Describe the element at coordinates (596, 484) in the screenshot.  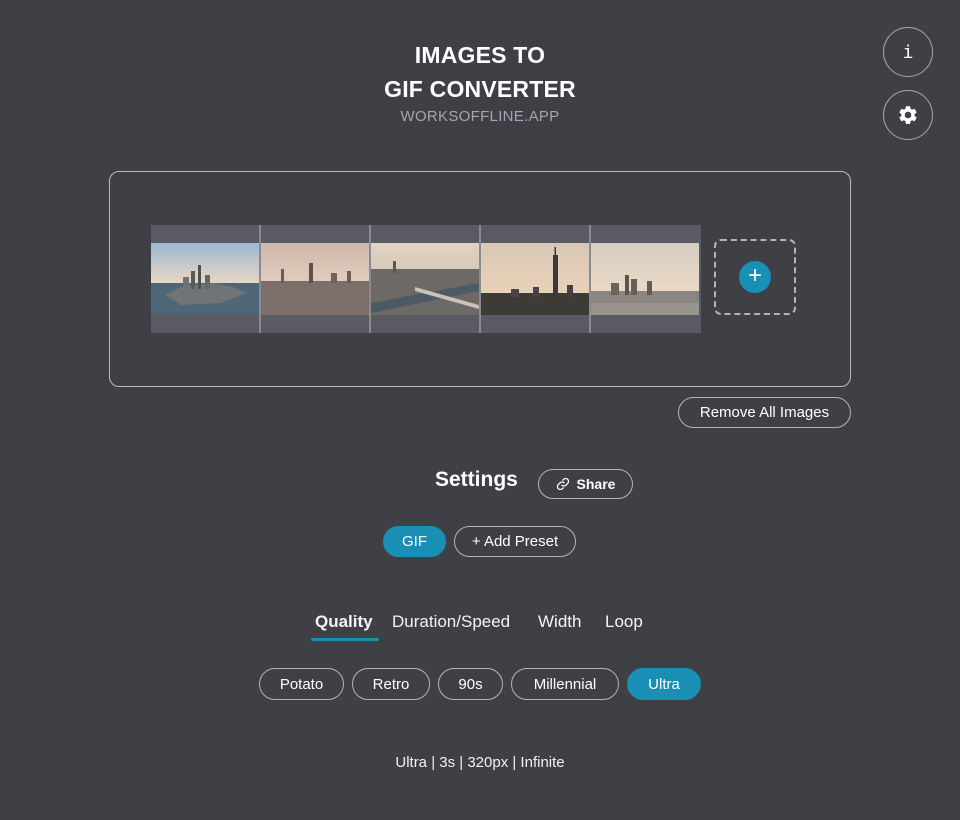
I see `share-label: Share` at that location.